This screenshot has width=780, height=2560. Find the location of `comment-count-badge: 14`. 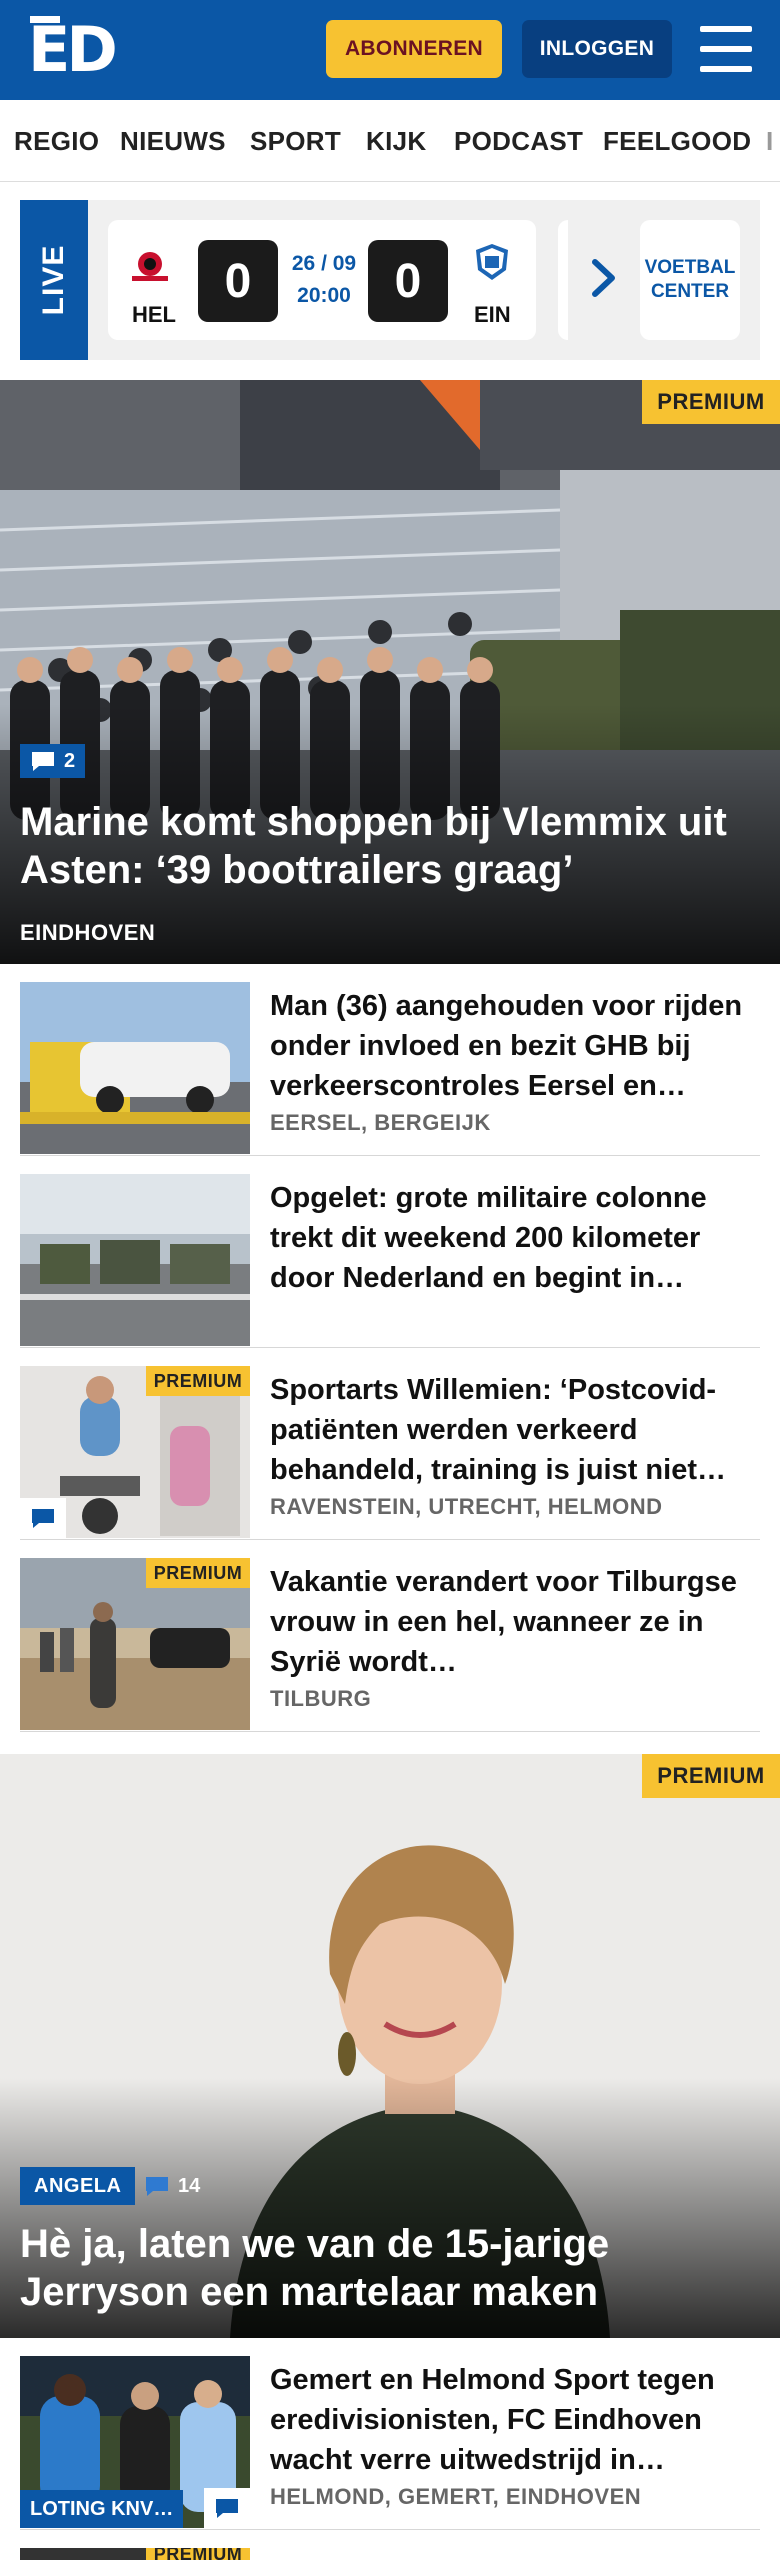

comment-count-badge: 14 is located at coordinates (172, 2186).